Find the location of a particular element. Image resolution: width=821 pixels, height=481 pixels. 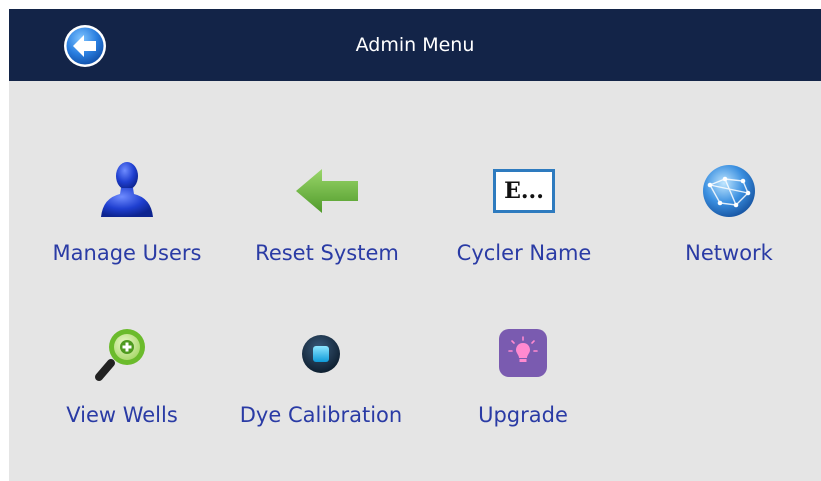

dye-calibration-label: Dye Calibration is located at coordinates (321, 415).